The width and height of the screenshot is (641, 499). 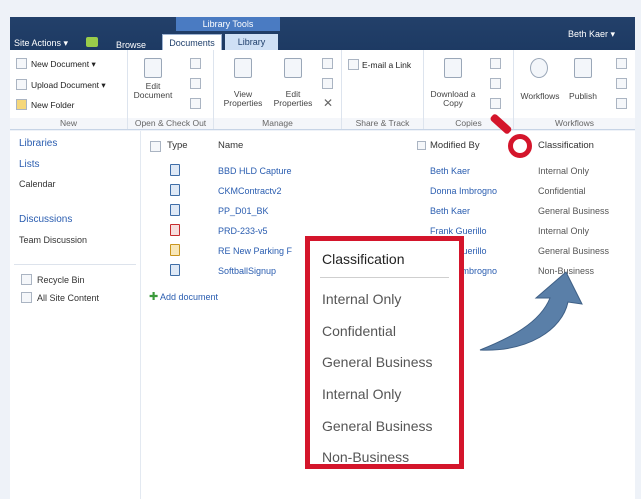 I want to click on callout-divider, so click(x=384, y=277).